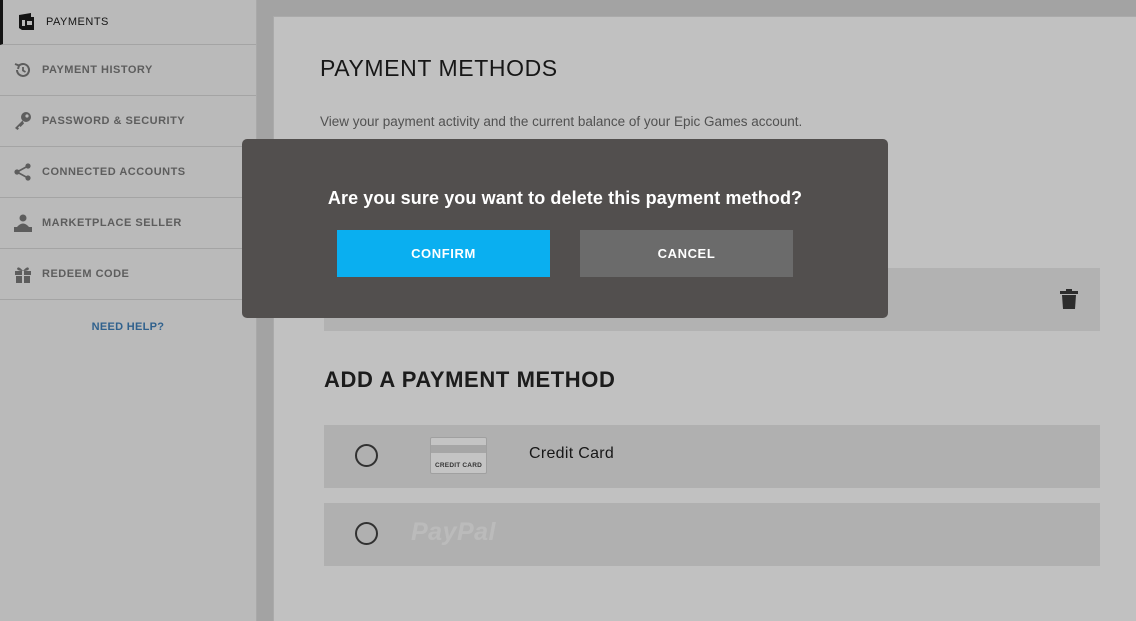 This screenshot has height=621, width=1136. What do you see at coordinates (686, 253) in the screenshot?
I see `cancel-button: CANCEL` at bounding box center [686, 253].